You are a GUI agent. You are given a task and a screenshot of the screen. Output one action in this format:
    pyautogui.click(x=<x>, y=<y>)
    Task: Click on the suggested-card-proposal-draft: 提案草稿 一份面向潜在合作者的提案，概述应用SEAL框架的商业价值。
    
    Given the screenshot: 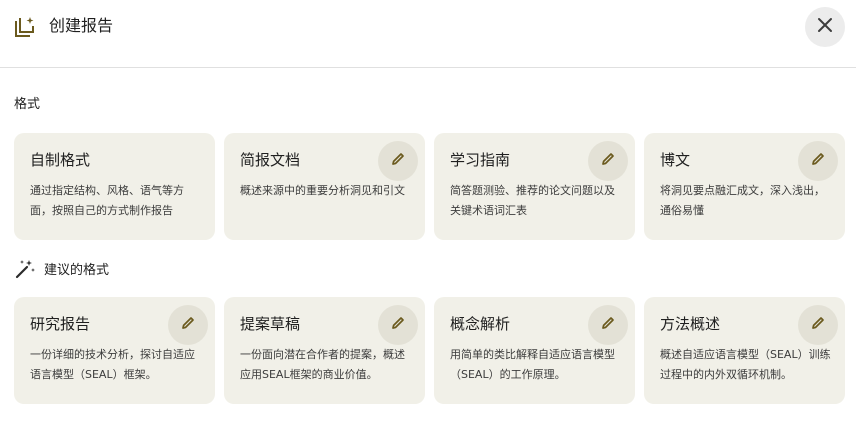 What is the action you would take?
    pyautogui.click(x=324, y=350)
    